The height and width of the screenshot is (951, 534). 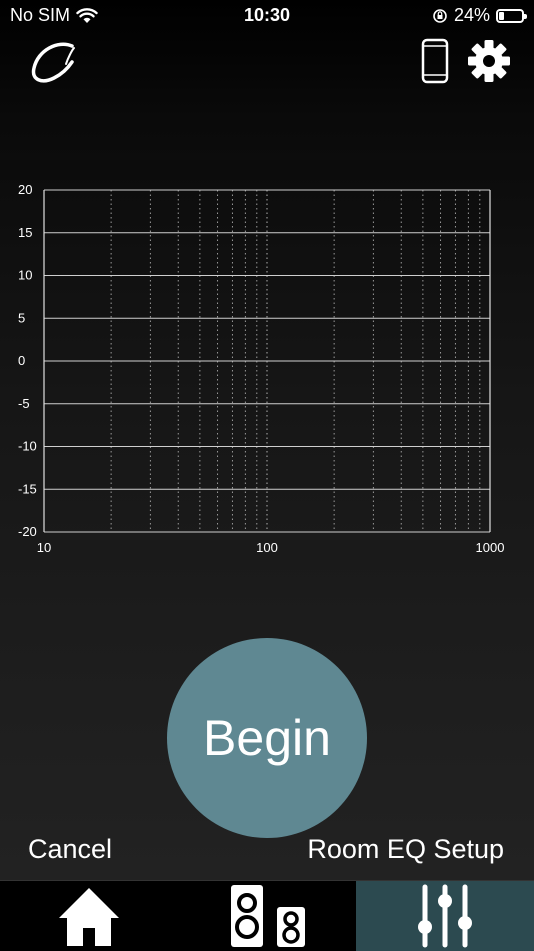 What do you see at coordinates (25, 189) in the screenshot?
I see `y-tick-label: 20` at bounding box center [25, 189].